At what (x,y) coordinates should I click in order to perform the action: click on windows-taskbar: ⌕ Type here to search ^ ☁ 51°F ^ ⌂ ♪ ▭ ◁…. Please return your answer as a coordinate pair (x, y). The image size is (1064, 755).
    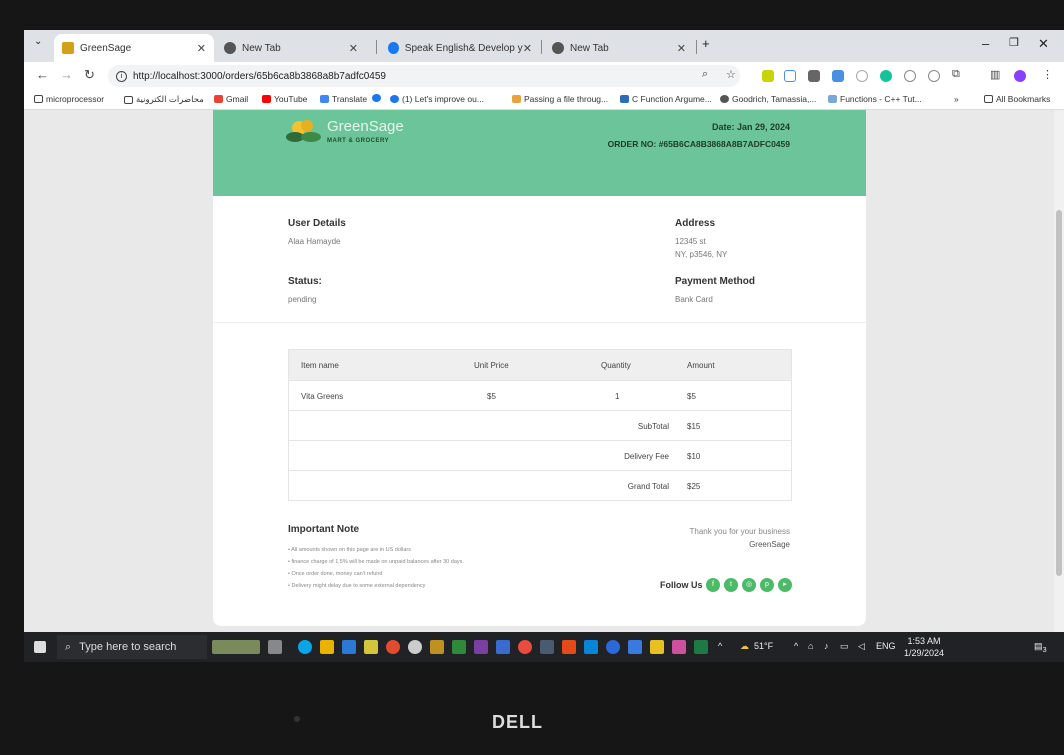
    Looking at the image, I should click on (544, 647).